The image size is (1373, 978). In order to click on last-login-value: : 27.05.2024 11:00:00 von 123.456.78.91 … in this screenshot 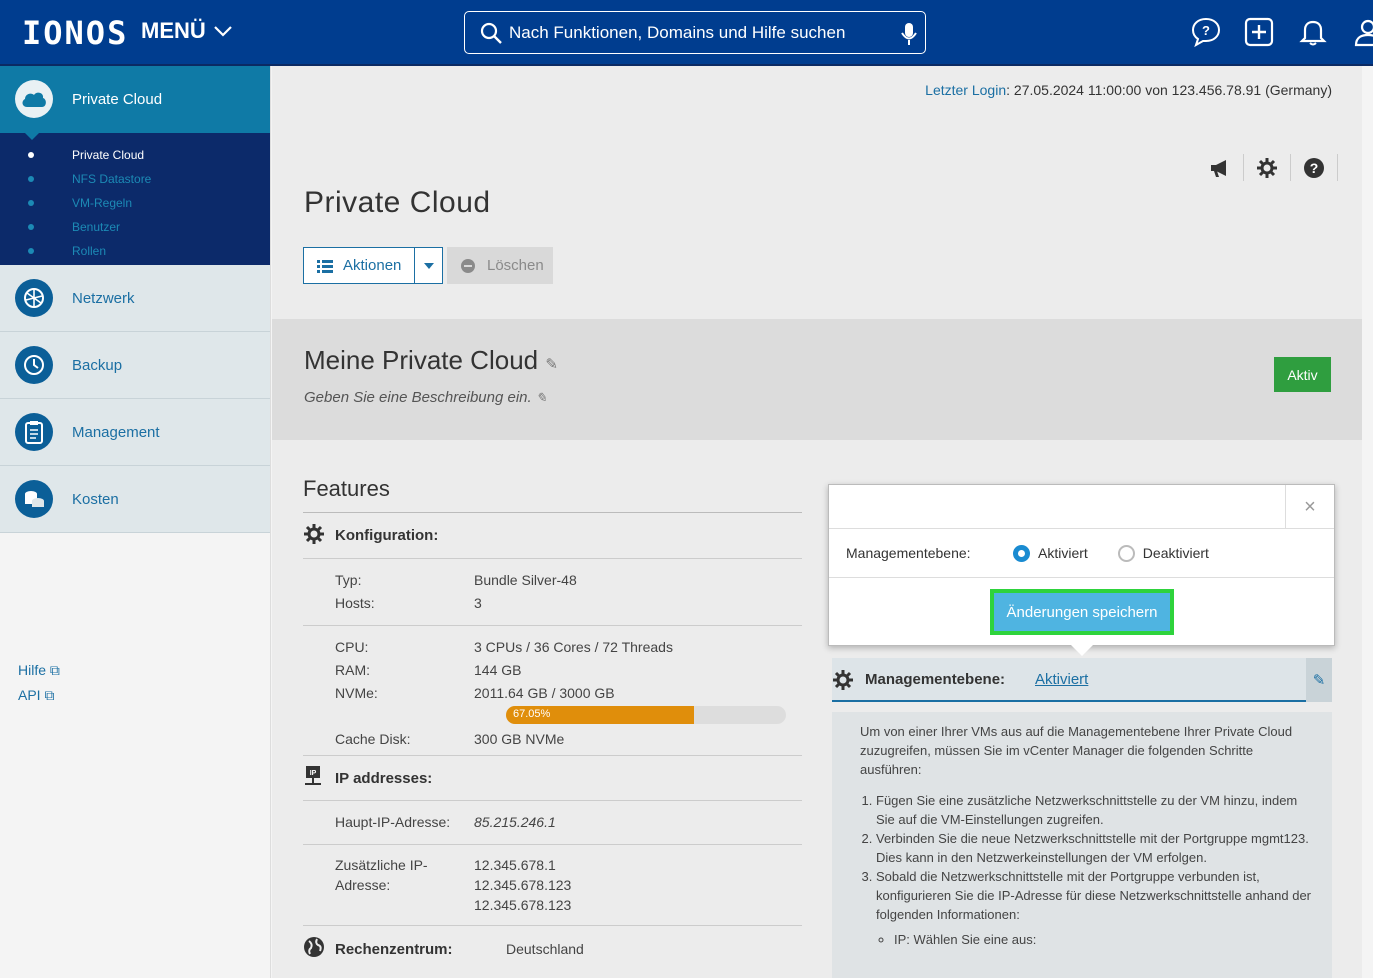, I will do `click(1169, 90)`.